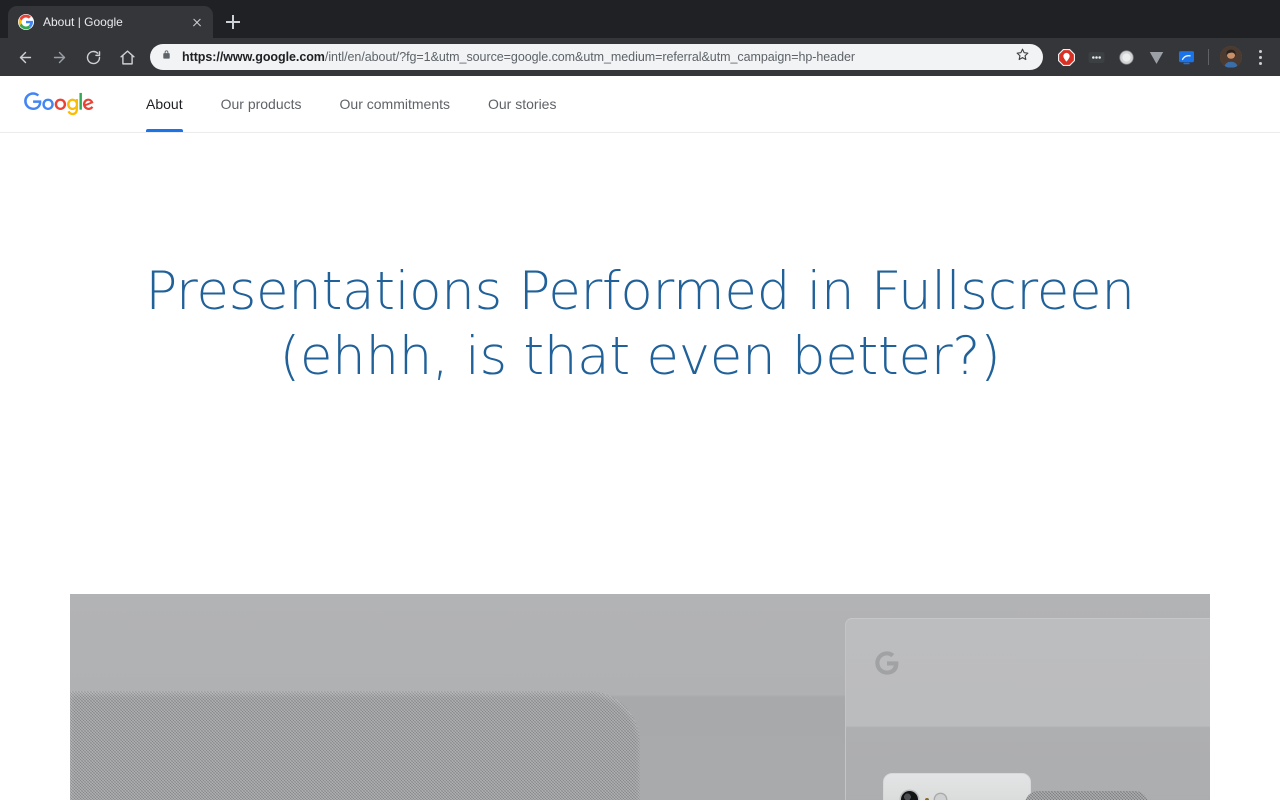 The width and height of the screenshot is (1280, 800). I want to click on home-mini-speaker, so click(1086, 795).